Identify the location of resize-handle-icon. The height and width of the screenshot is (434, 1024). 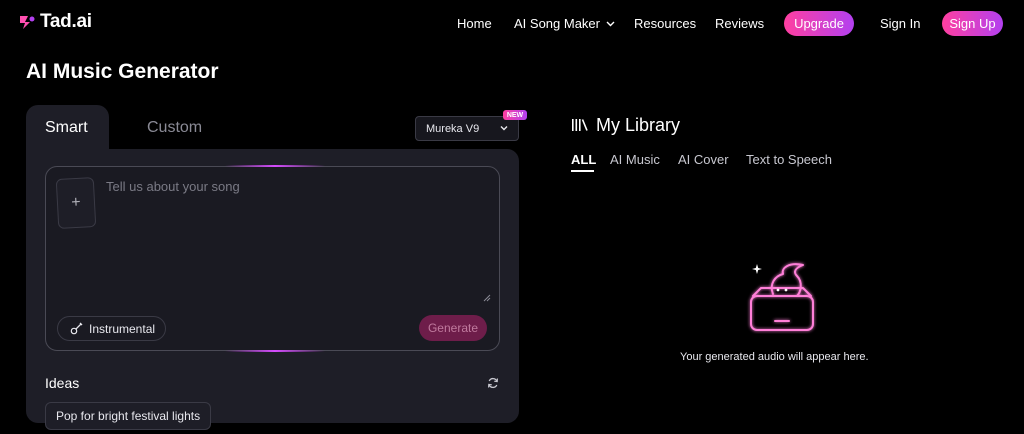
(487, 298).